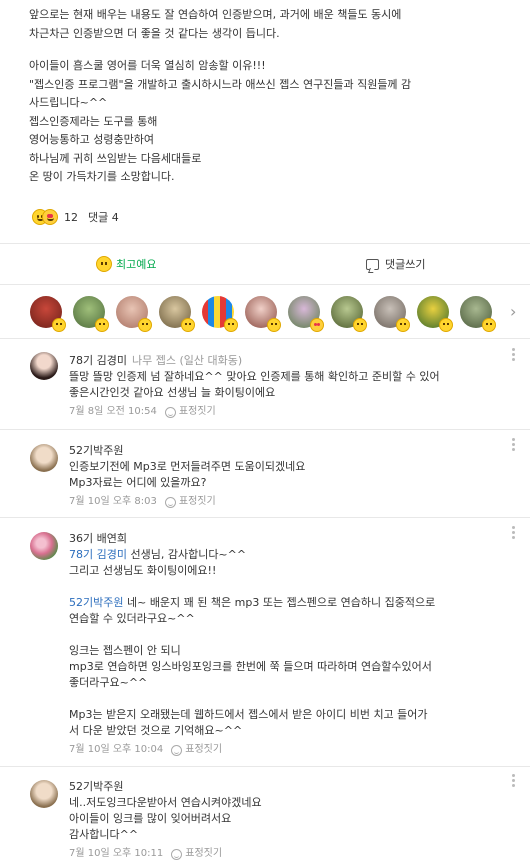 Image resolution: width=530 pixels, height=862 pixels. What do you see at coordinates (103, 217) in the screenshot?
I see `comment-count: 댓글 4` at bounding box center [103, 217].